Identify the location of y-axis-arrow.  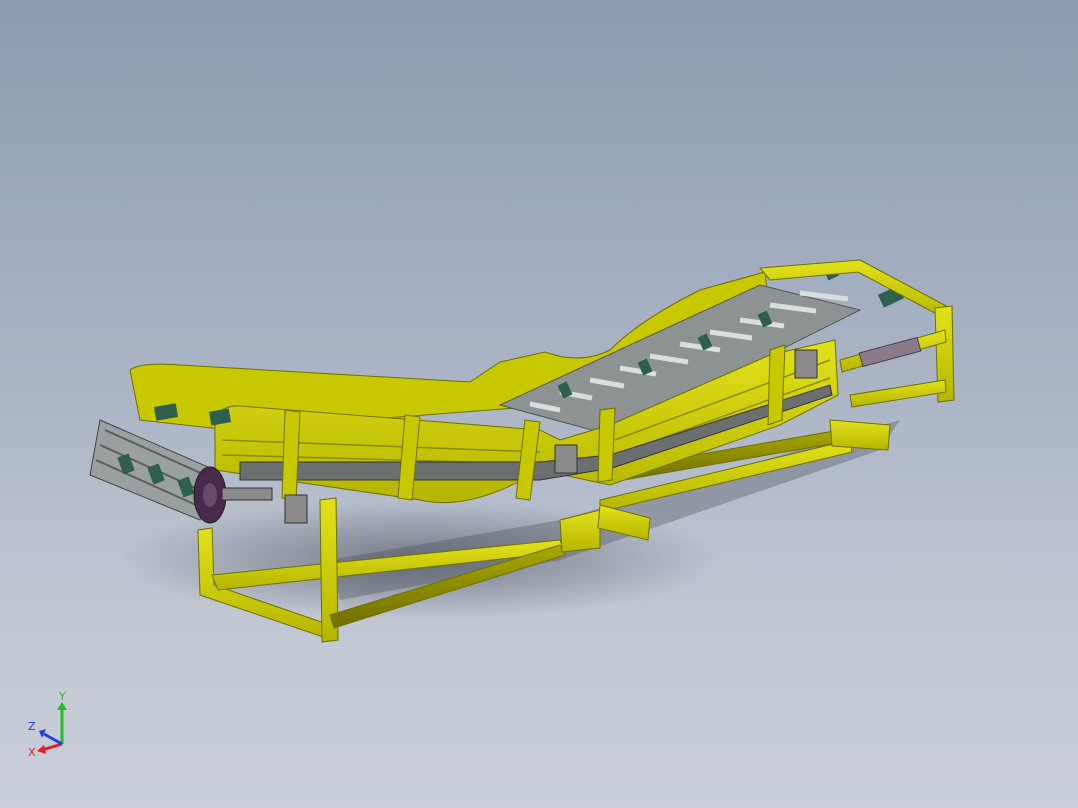
(62, 706).